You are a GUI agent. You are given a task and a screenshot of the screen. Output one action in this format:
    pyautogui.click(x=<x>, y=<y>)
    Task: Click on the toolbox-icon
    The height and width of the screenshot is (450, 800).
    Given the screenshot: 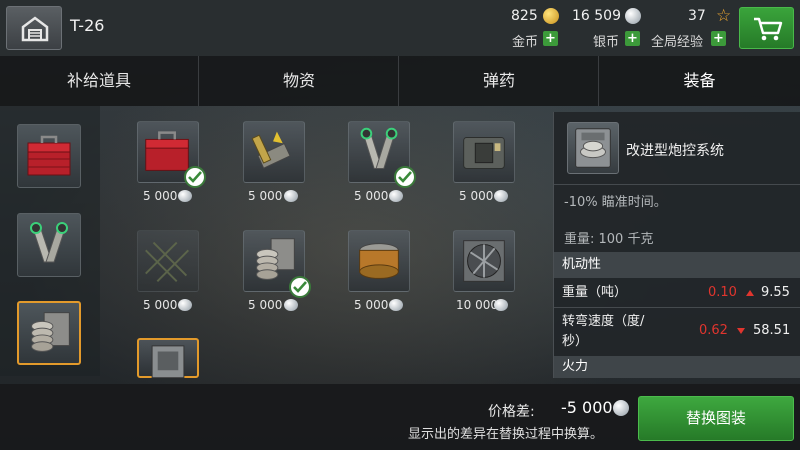 What is the action you would take?
    pyautogui.click(x=49, y=155)
    